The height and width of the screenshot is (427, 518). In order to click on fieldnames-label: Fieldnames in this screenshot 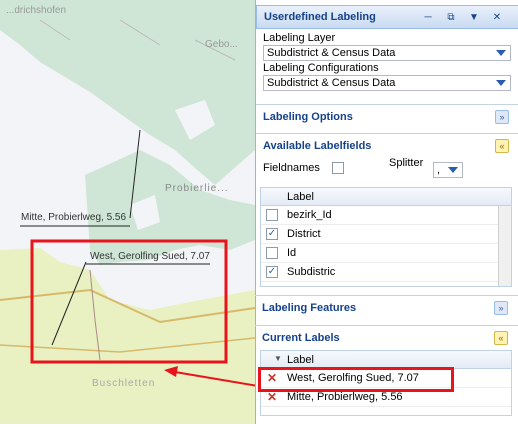, I will do `click(291, 168)`.